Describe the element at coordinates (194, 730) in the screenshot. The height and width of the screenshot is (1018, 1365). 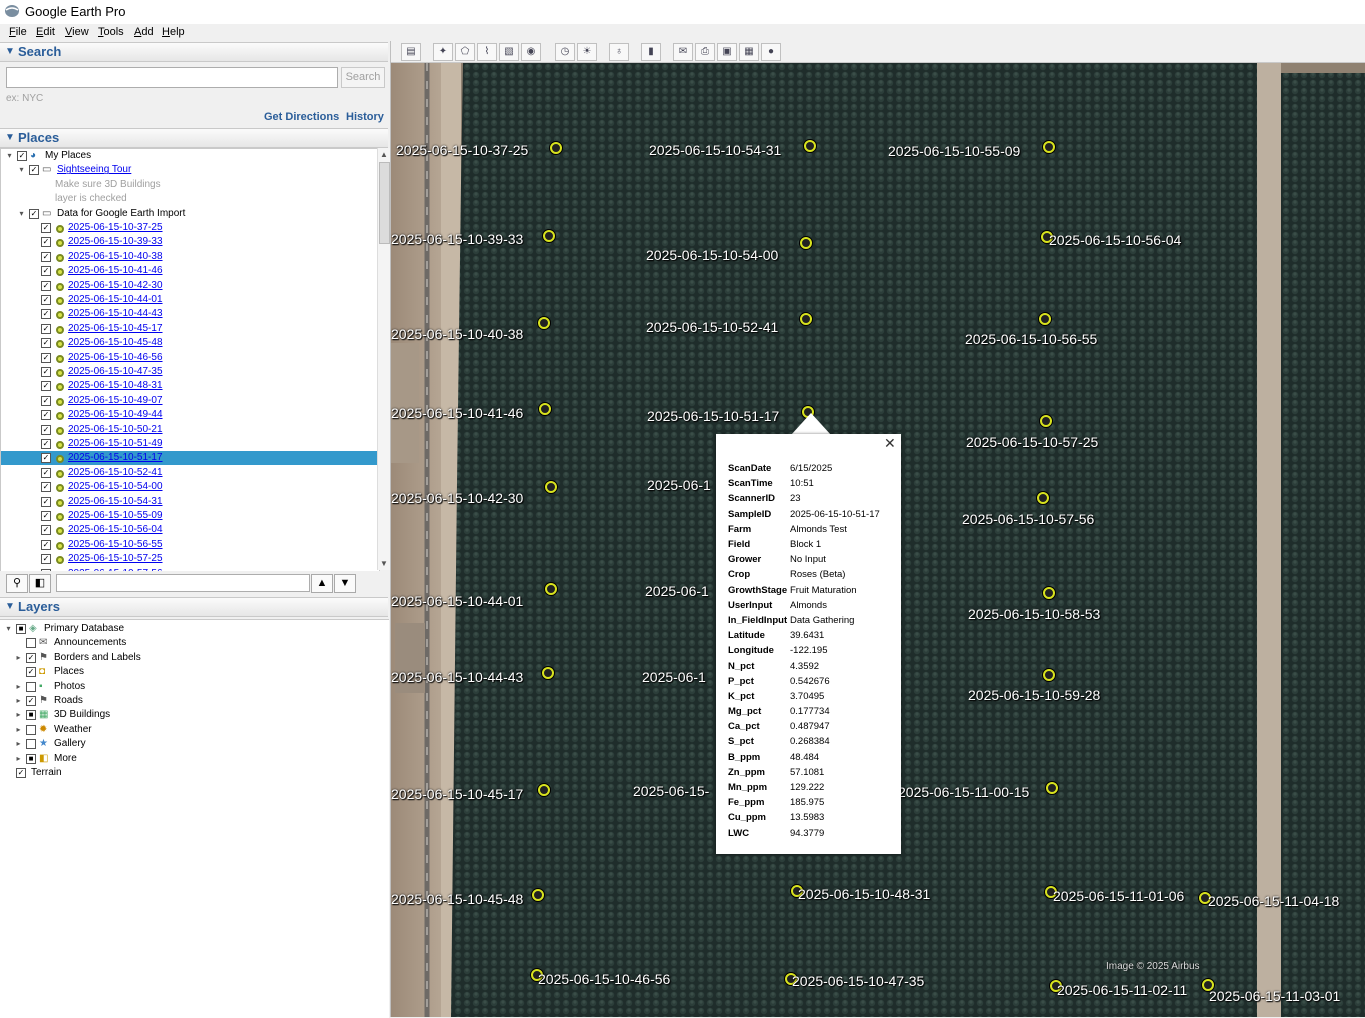
I see `layer-item: ▸ ✹ Weather` at that location.